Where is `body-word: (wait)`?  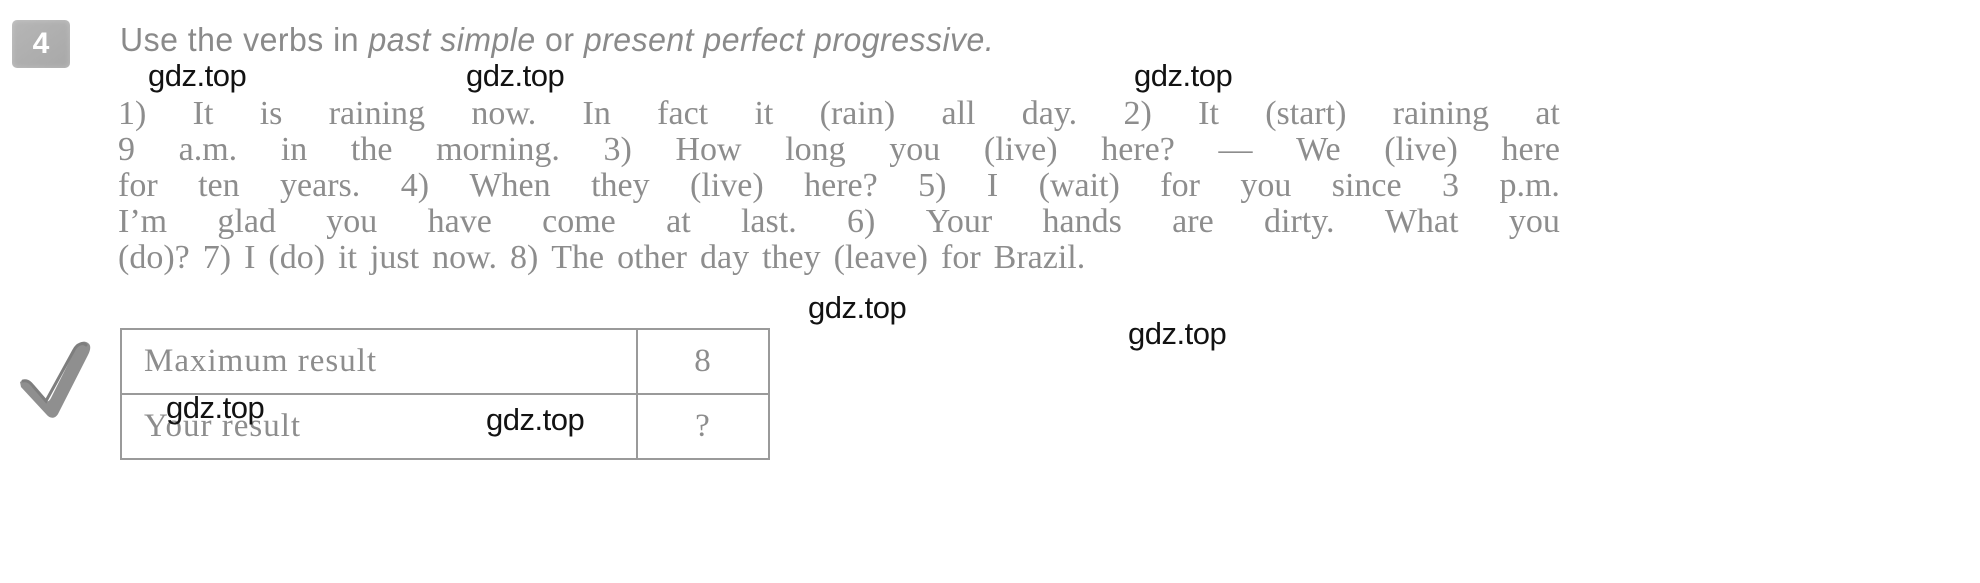
body-word: (wait) is located at coordinates (1079, 185).